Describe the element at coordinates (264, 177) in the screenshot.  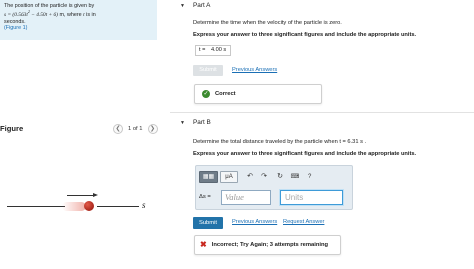
I see `redo-icon: ↷` at that location.